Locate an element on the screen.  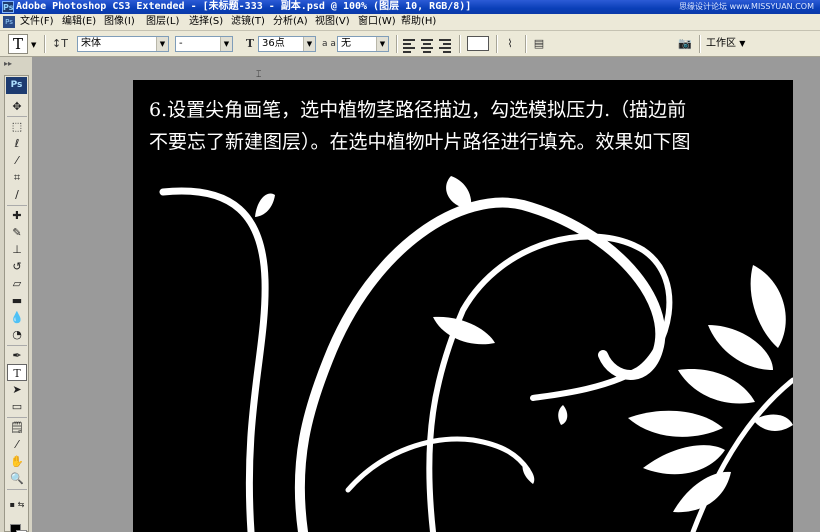
brush-tool-icon: ✎ is located at coordinates (17, 232).